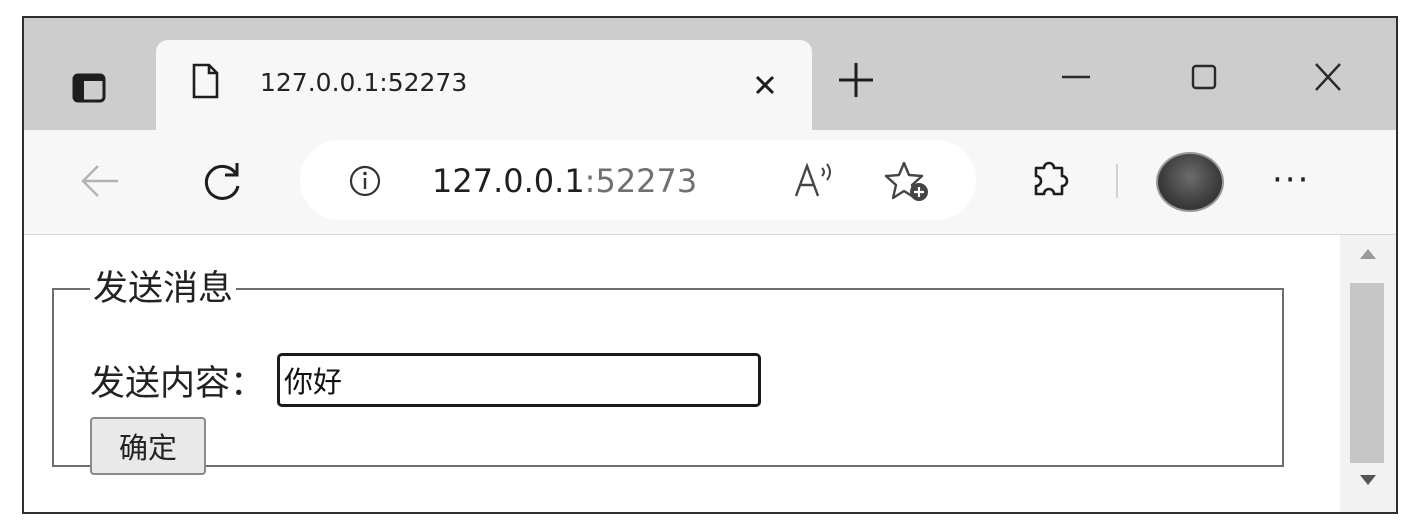 This screenshot has height=530, width=1408. What do you see at coordinates (1328, 77) in the screenshot?
I see `window-close-icon` at bounding box center [1328, 77].